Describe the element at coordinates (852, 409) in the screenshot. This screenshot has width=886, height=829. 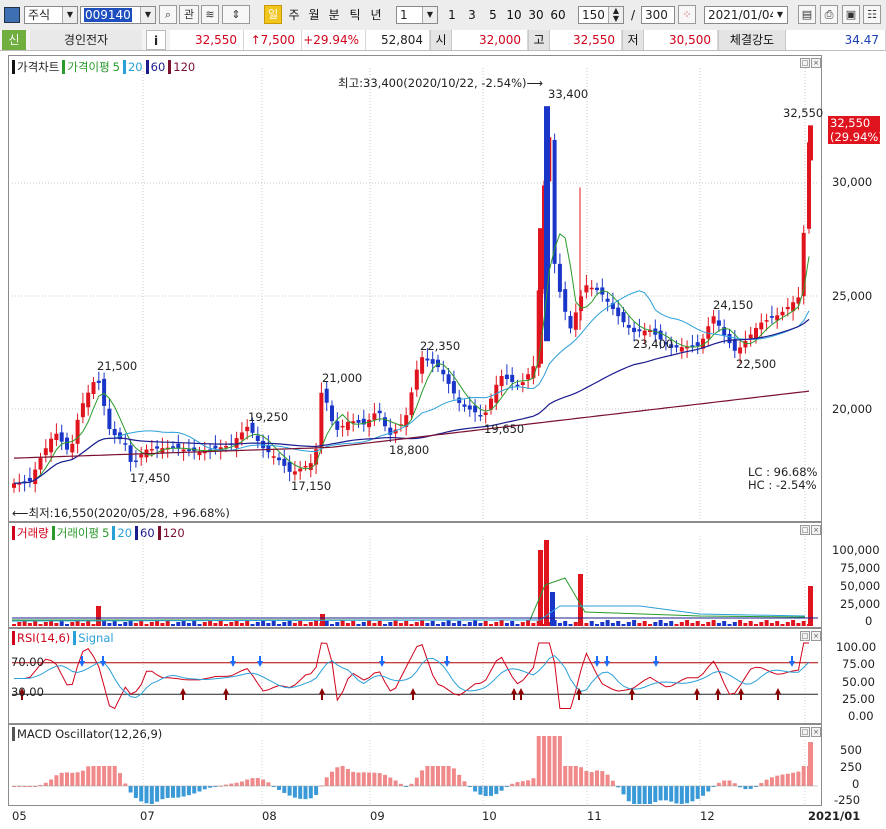
I see `price-tick-20000: 20,000` at that location.